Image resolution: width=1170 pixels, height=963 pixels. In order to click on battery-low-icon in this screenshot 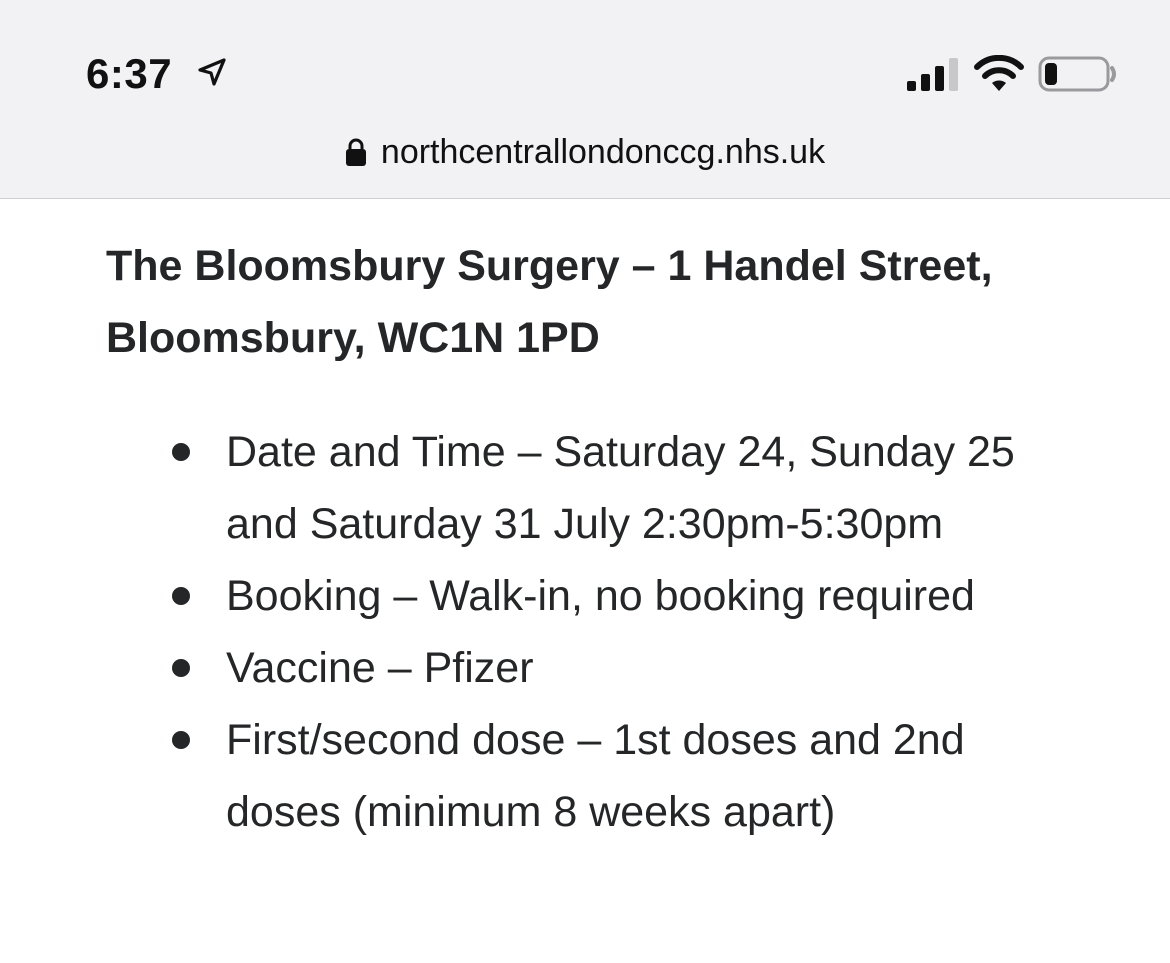, I will do `click(1077, 74)`.